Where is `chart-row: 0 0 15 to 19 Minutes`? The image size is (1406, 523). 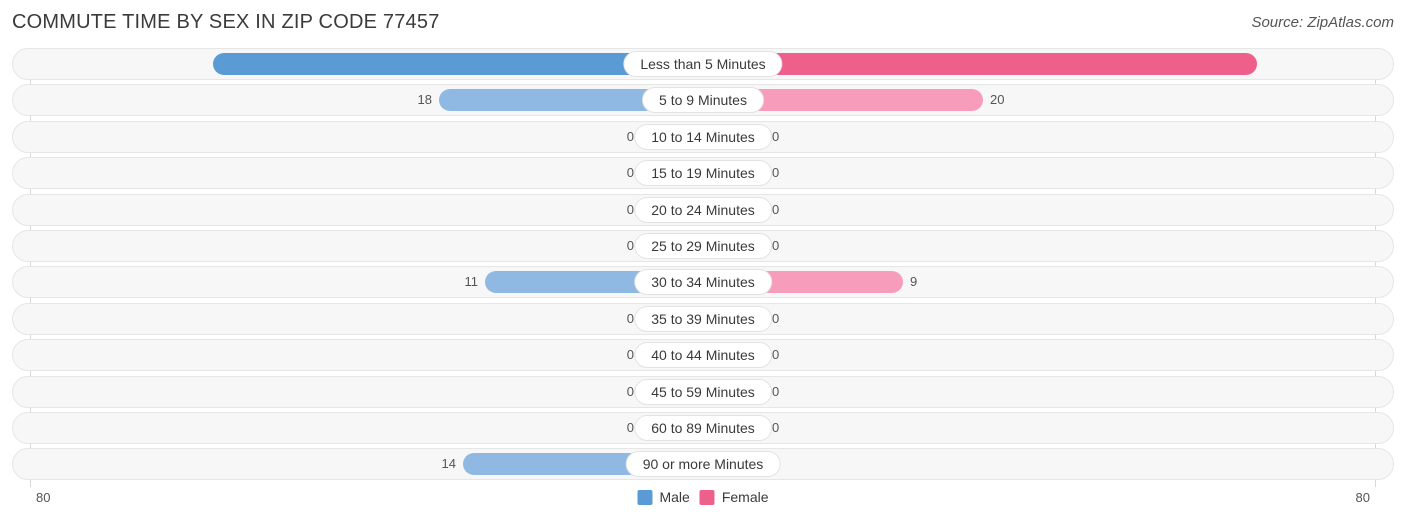 chart-row: 0 0 15 to 19 Minutes is located at coordinates (703, 173).